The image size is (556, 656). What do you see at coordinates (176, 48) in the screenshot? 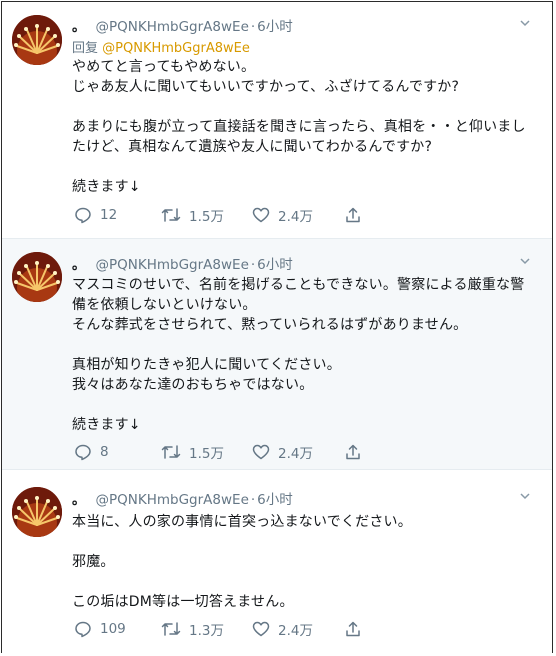
I see `reply-mention-link: @PQNKHmbGgrA8wEe` at bounding box center [176, 48].